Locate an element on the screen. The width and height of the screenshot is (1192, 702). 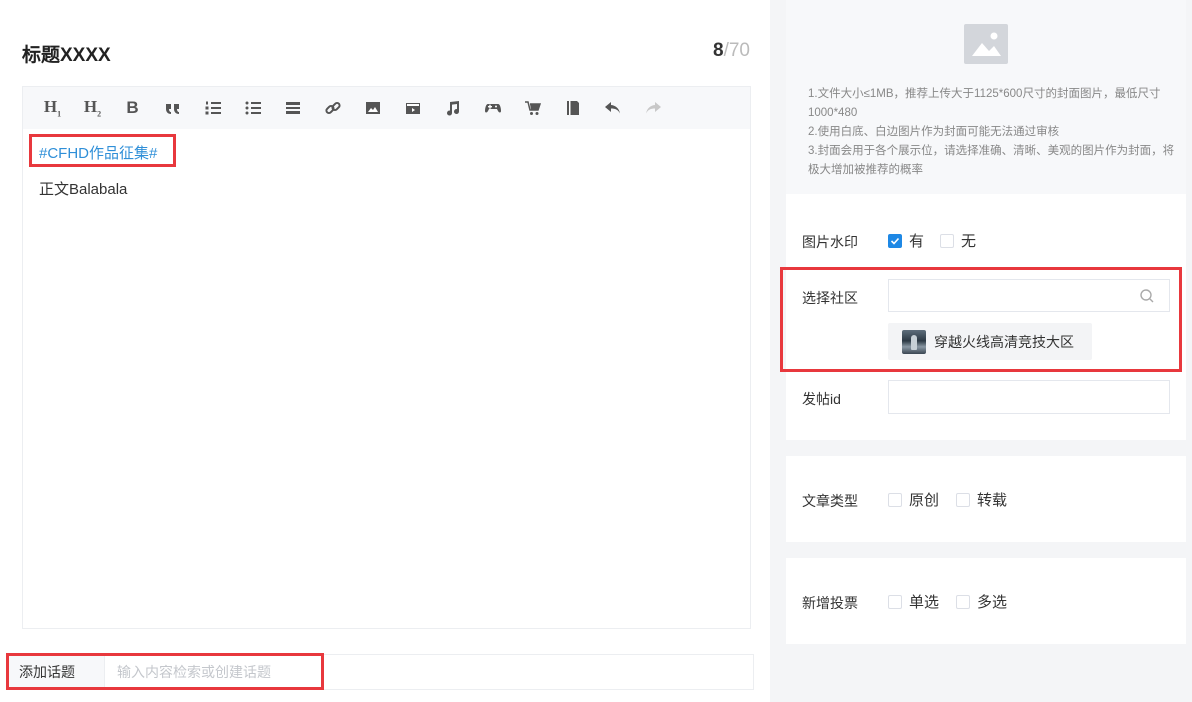
ordered-list-icon is located at coordinates (213, 108).